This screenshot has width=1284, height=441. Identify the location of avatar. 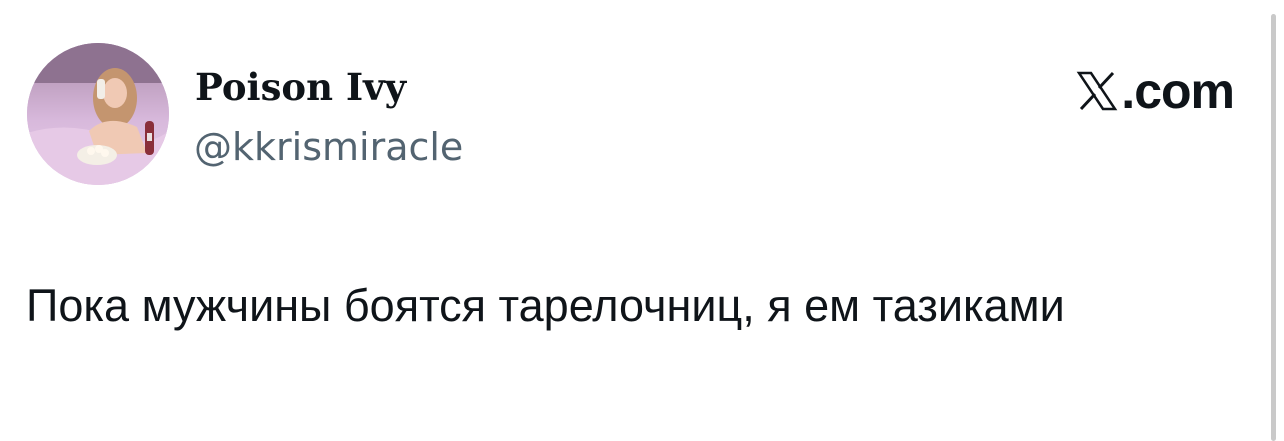
(98, 114).